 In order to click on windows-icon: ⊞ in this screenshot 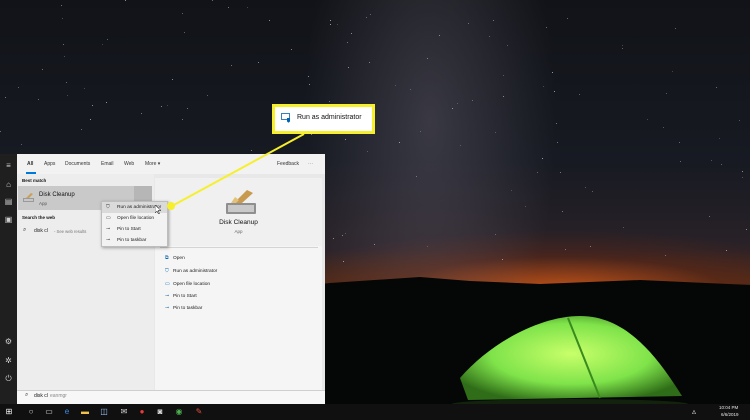, I will do `click(9, 412)`.